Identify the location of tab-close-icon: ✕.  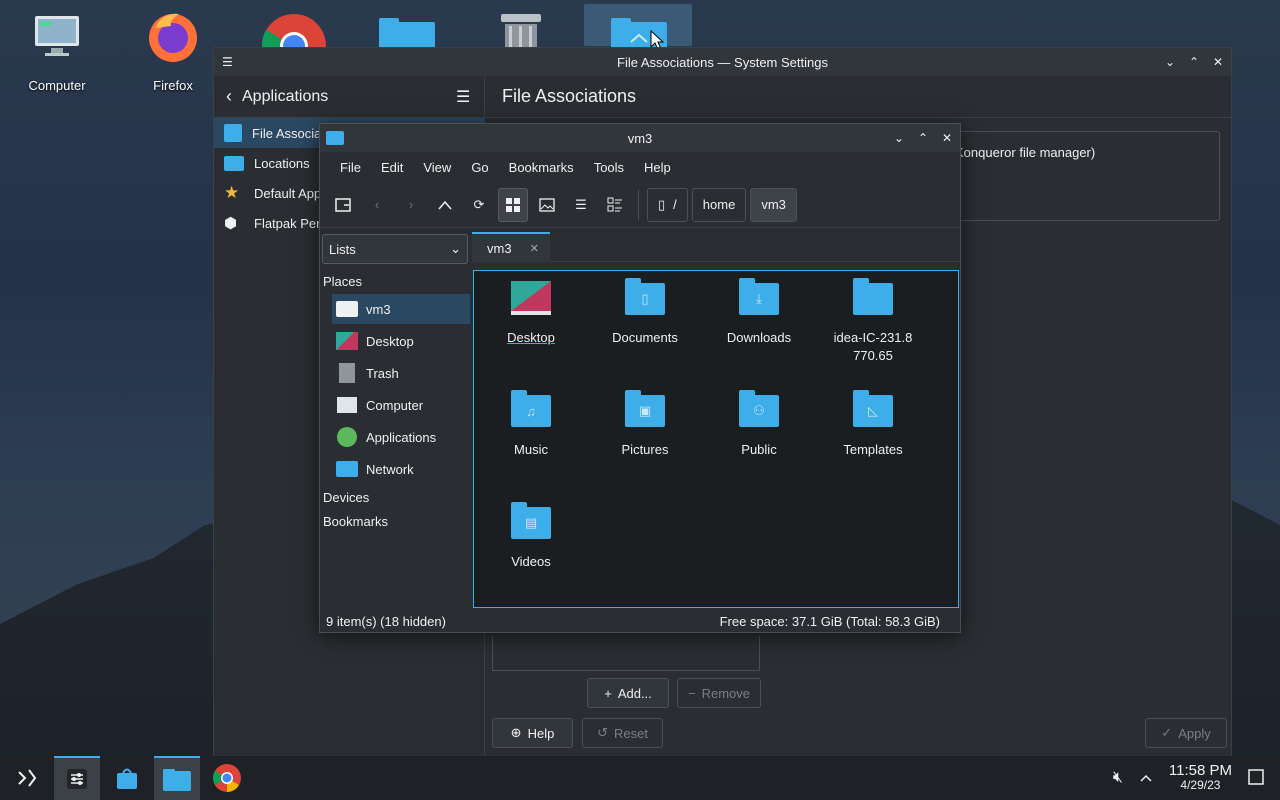
(534, 248).